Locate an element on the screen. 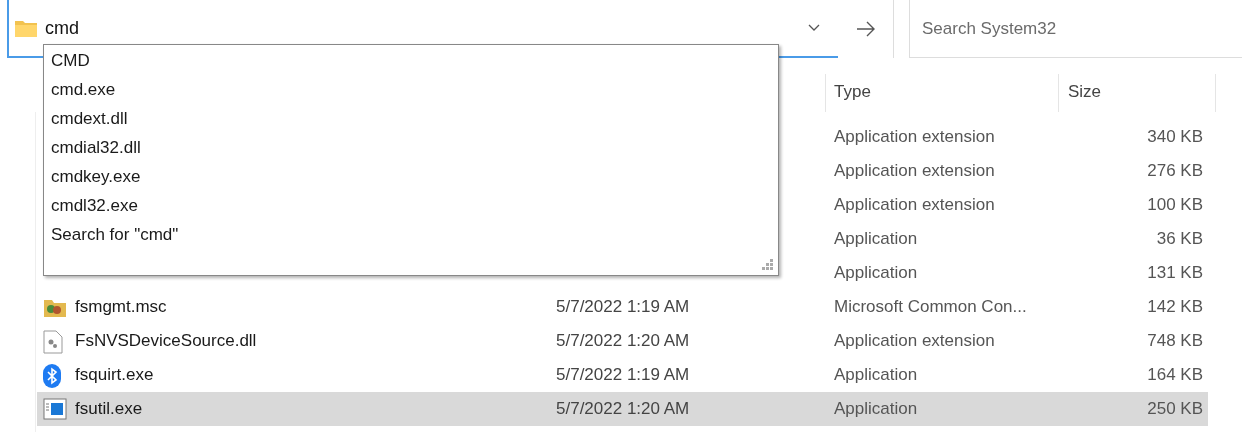  size-cell: 100 KB is located at coordinates (1175, 205).